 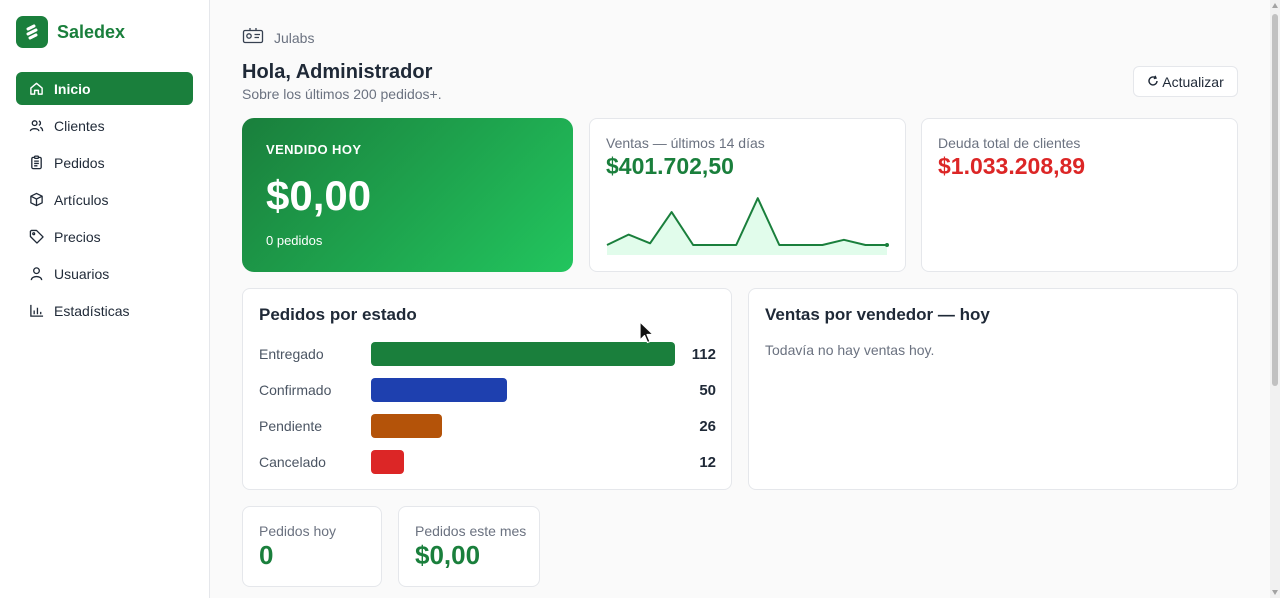 I want to click on sales-14-days-label: Ventas — últimos 14 días, so click(x=685, y=143).